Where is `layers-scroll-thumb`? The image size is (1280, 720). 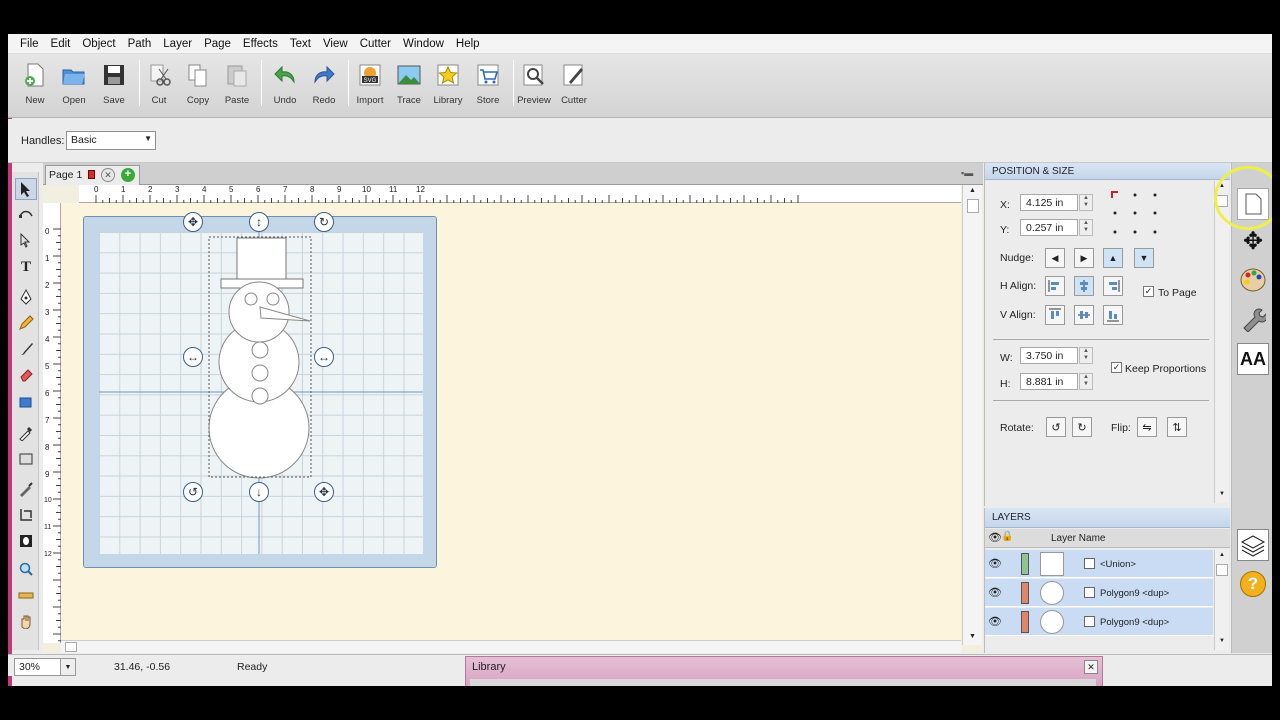 layers-scroll-thumb is located at coordinates (1222, 570).